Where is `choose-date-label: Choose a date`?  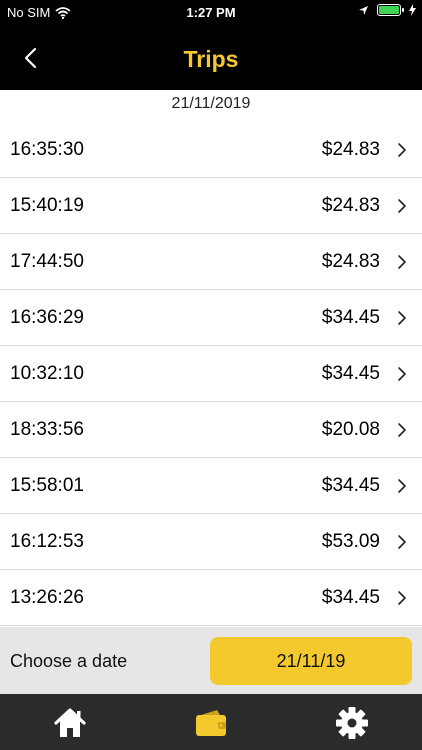 choose-date-label: Choose a date is located at coordinates (69, 661).